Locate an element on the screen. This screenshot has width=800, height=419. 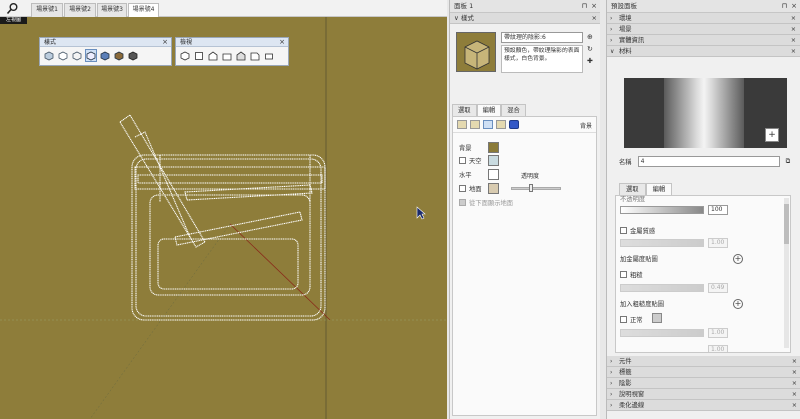
roughness-checkbox is located at coordinates (623, 274).